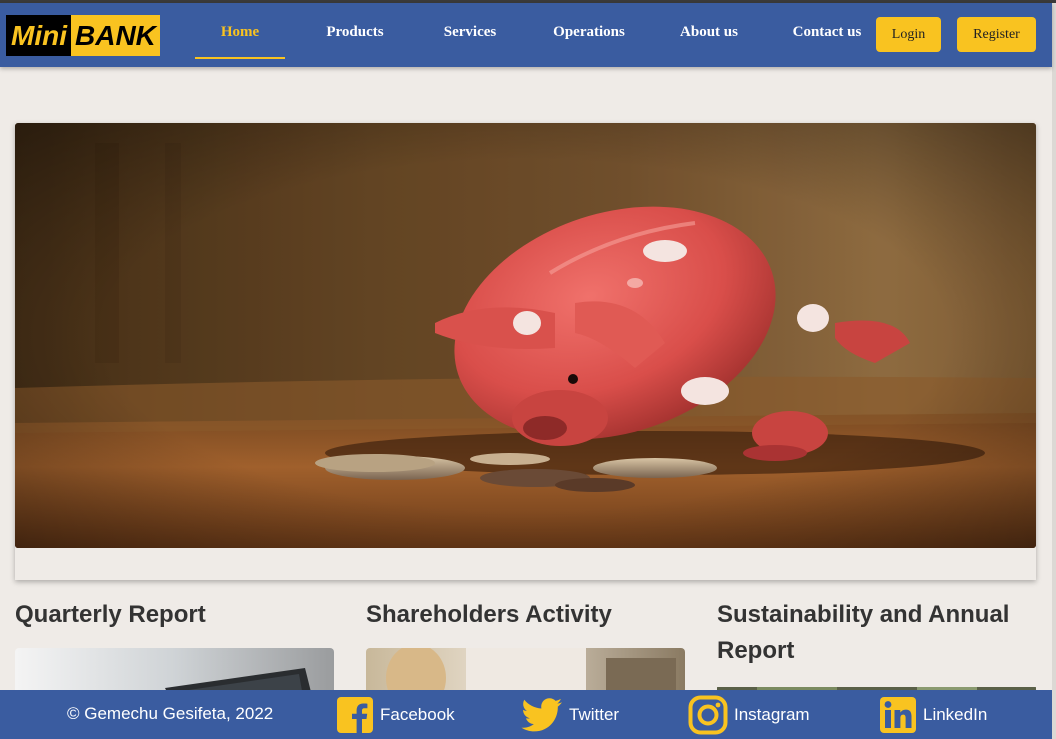 This screenshot has width=1056, height=739. Describe the element at coordinates (115, 35) in the screenshot. I see `brand-logo-part2: BANK` at that location.